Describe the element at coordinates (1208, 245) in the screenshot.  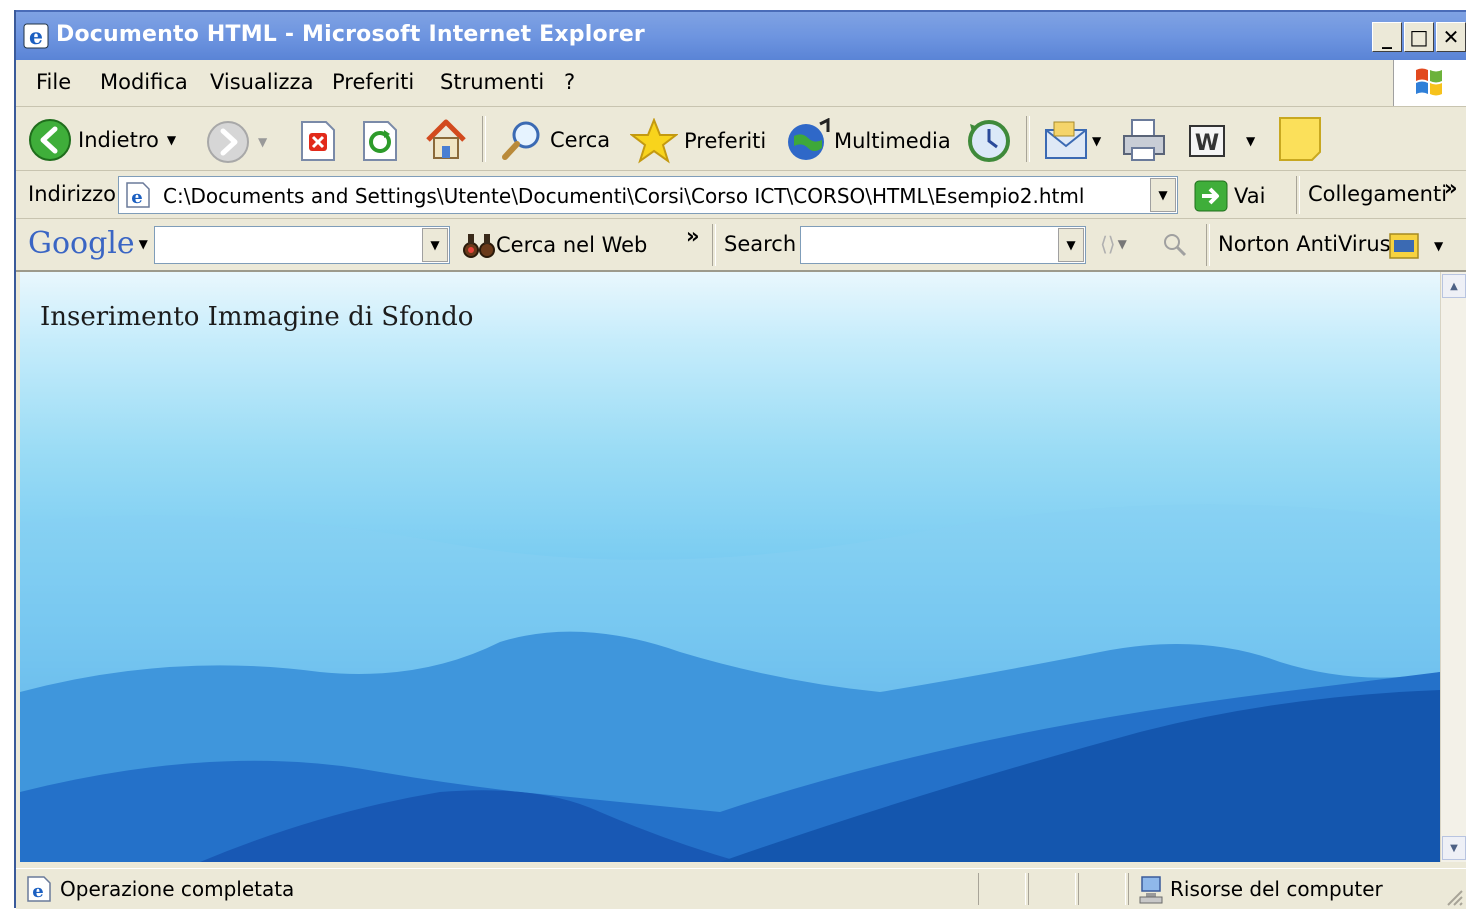
I see `norton-separator` at that location.